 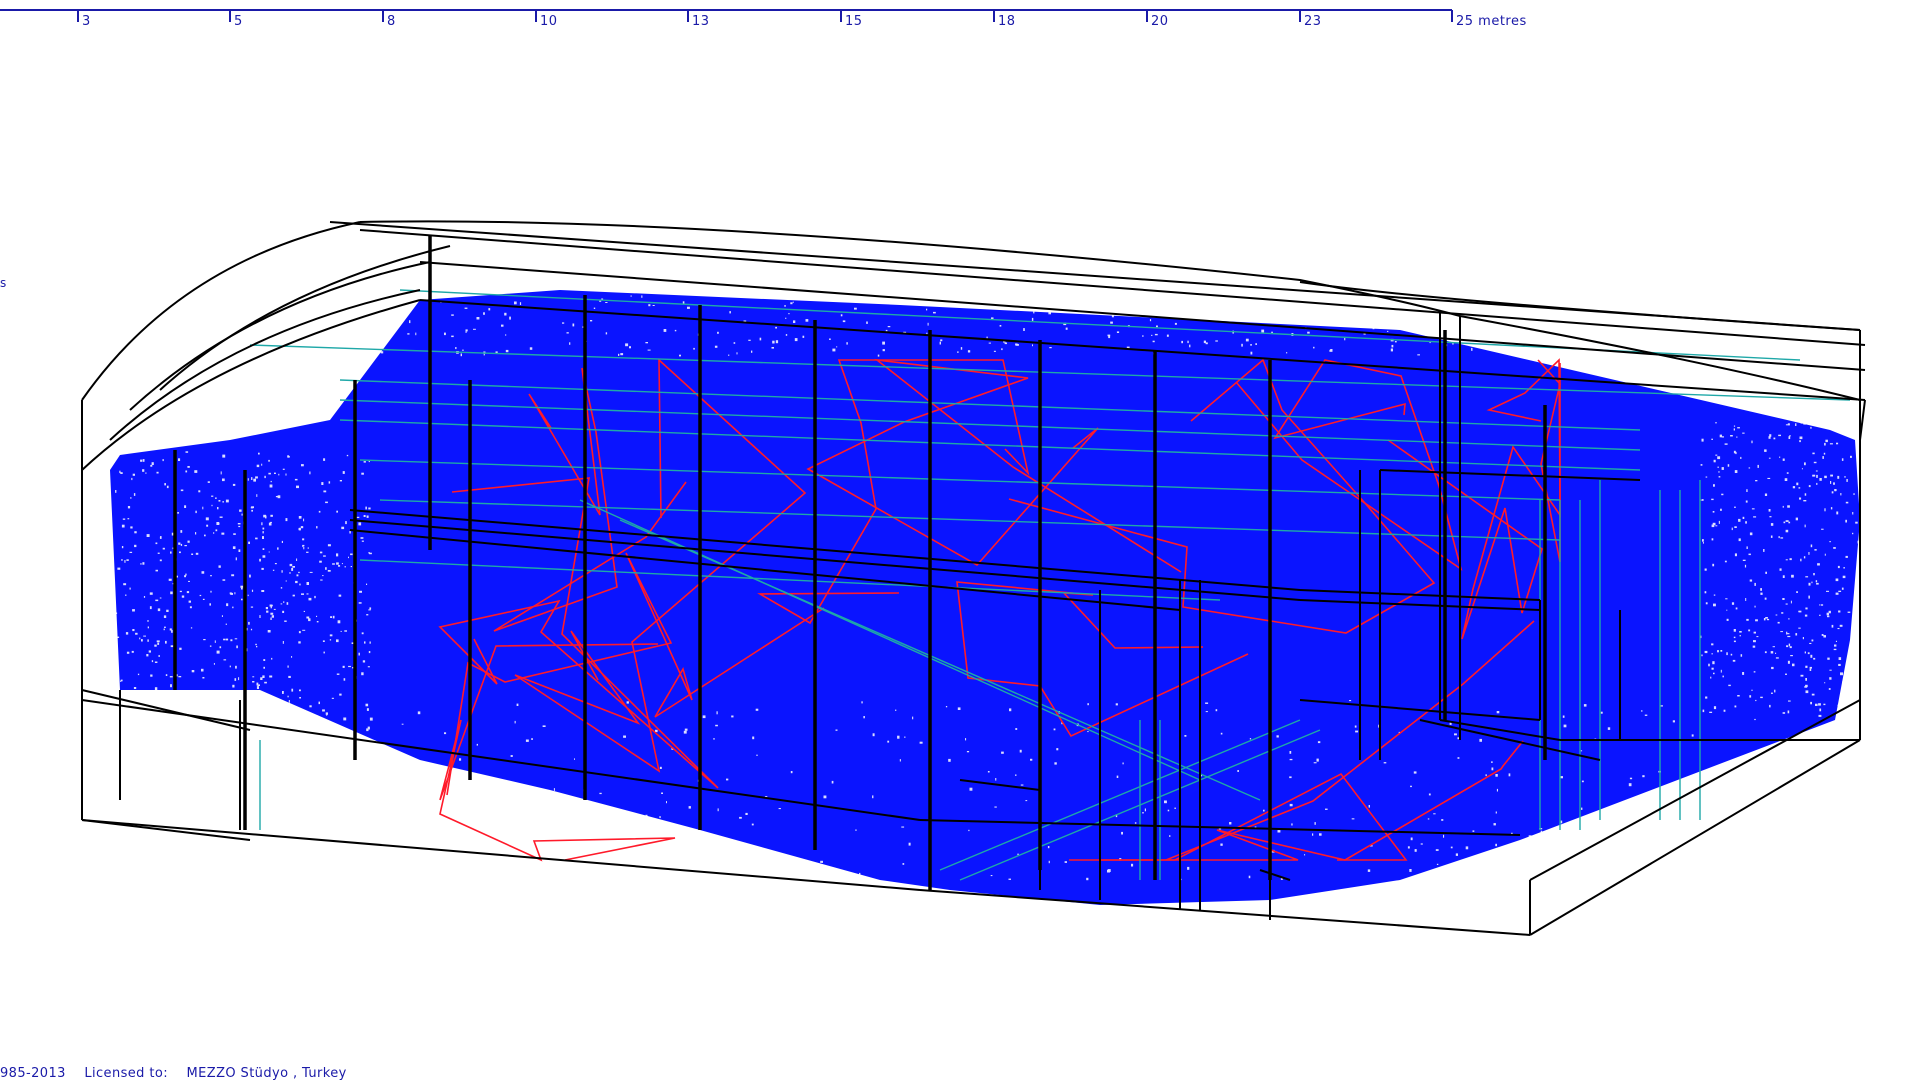 What do you see at coordinates (1491, 21) in the screenshot?
I see `scale-tick-label: 25 metres` at bounding box center [1491, 21].